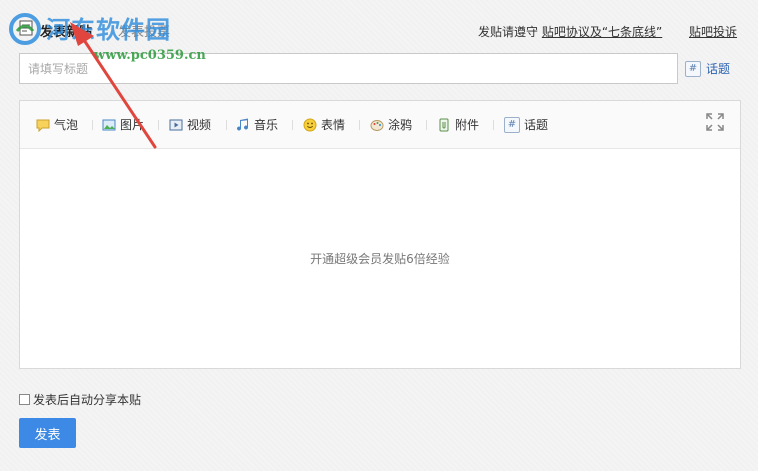 The width and height of the screenshot is (758, 471). What do you see at coordinates (310, 124) in the screenshot?
I see `smiley-icon` at bounding box center [310, 124].